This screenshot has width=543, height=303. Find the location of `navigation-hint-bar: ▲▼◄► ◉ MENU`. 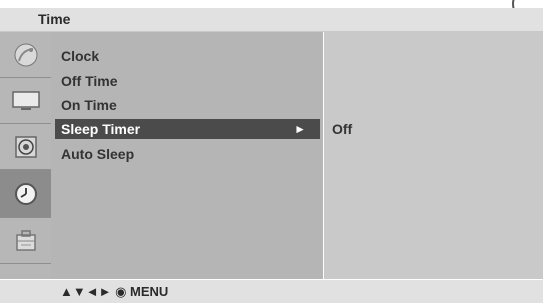

navigation-hint-bar: ▲▼◄► ◉ MENU is located at coordinates (271, 291).